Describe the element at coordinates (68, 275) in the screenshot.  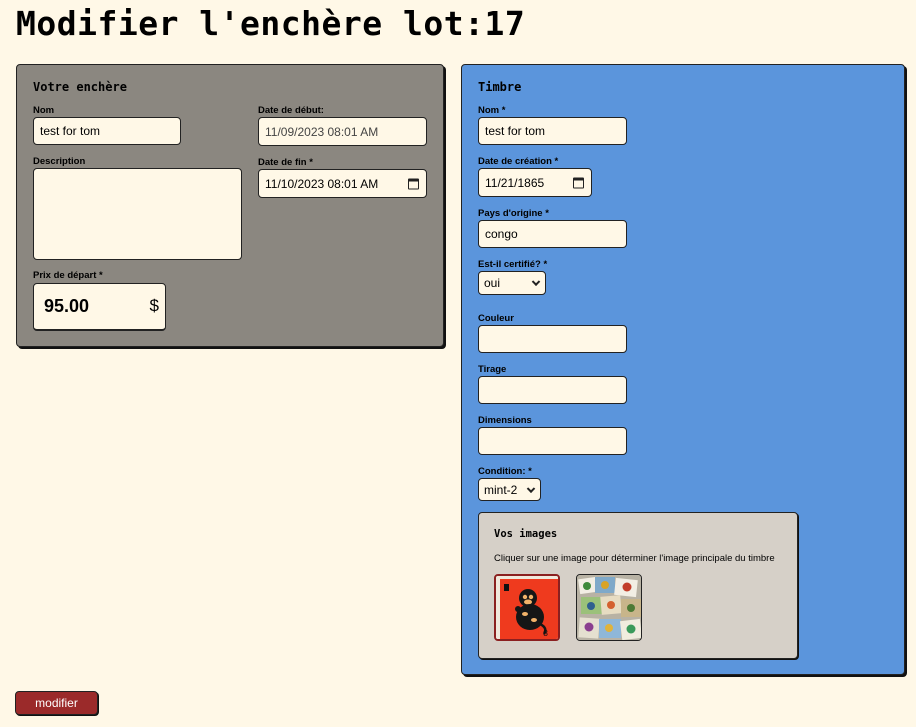
I see `starting-price-label: Prix de départ *` at that location.